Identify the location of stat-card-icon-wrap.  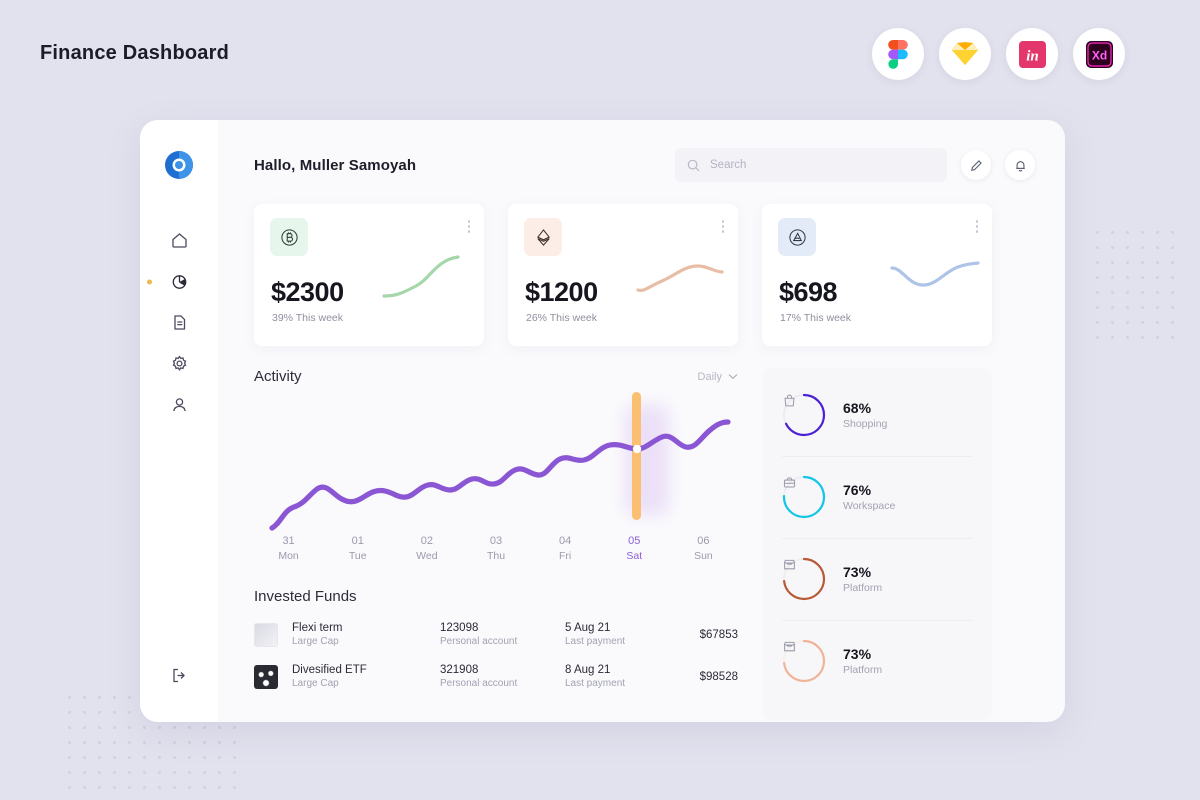
(289, 237).